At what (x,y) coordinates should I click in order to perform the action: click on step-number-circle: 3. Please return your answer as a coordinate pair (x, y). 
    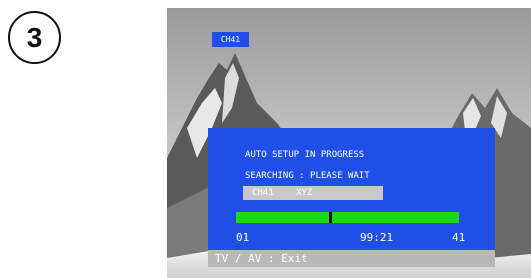
    Looking at the image, I should click on (34, 37).